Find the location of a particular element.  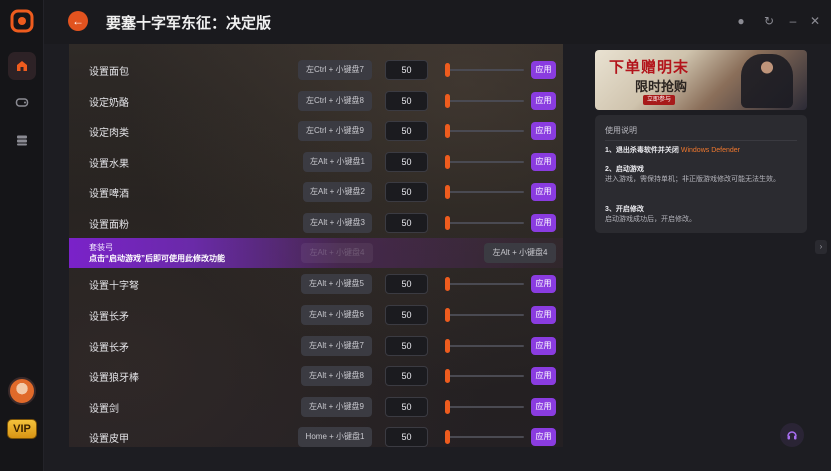

stack-icon is located at coordinates (22, 140).